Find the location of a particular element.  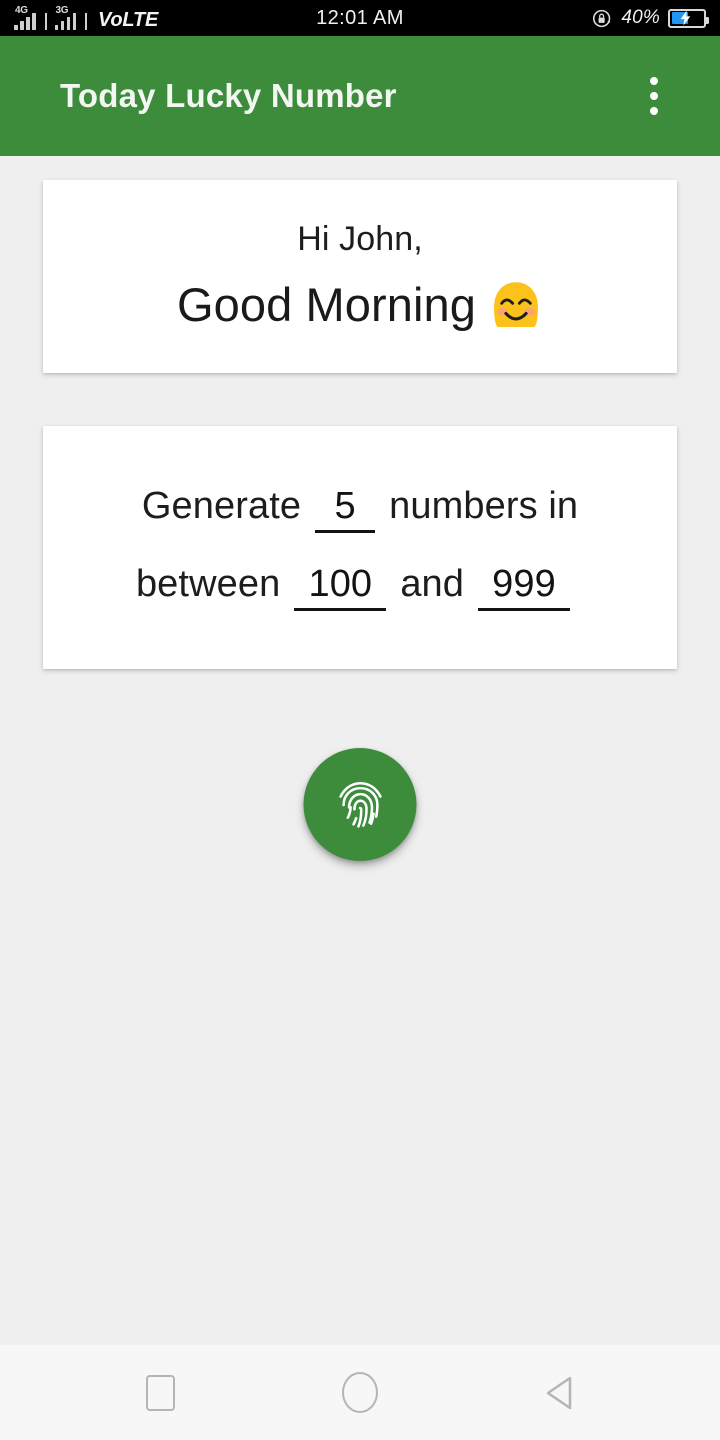

more-vertical-icon is located at coordinates (654, 96).